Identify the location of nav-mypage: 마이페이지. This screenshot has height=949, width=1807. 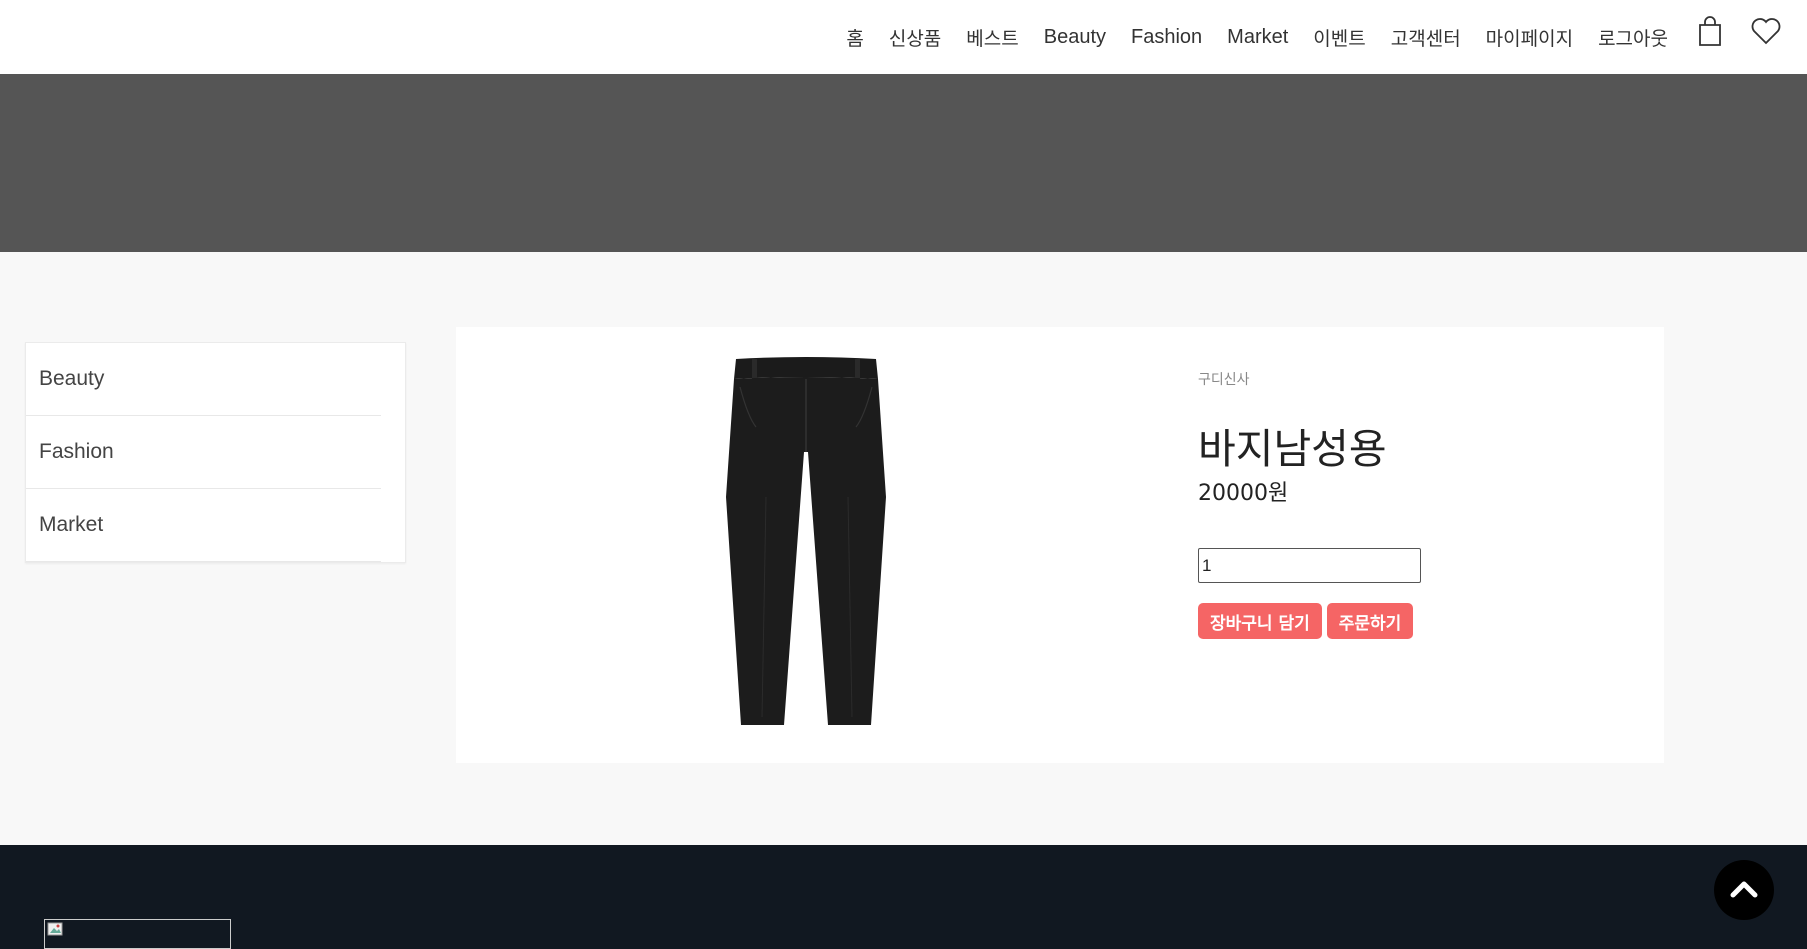
(1529, 37).